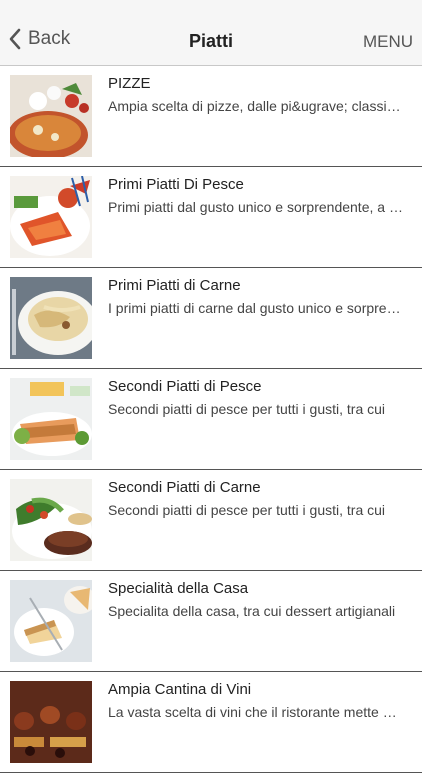 This screenshot has width=422, height=773. What do you see at coordinates (51, 722) in the screenshot?
I see `wine-cellar-photo` at bounding box center [51, 722].